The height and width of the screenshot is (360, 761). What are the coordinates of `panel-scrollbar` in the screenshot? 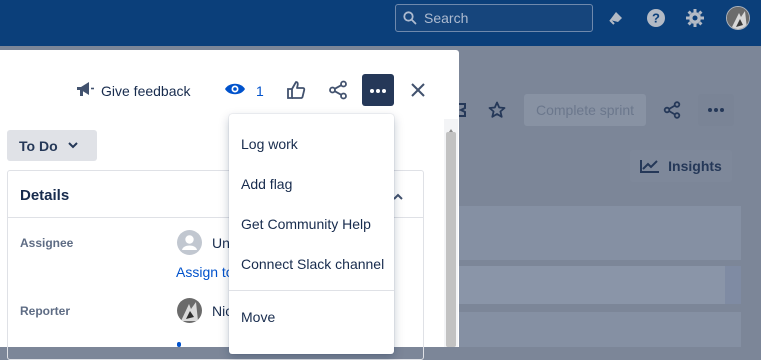 It's located at (451, 233).